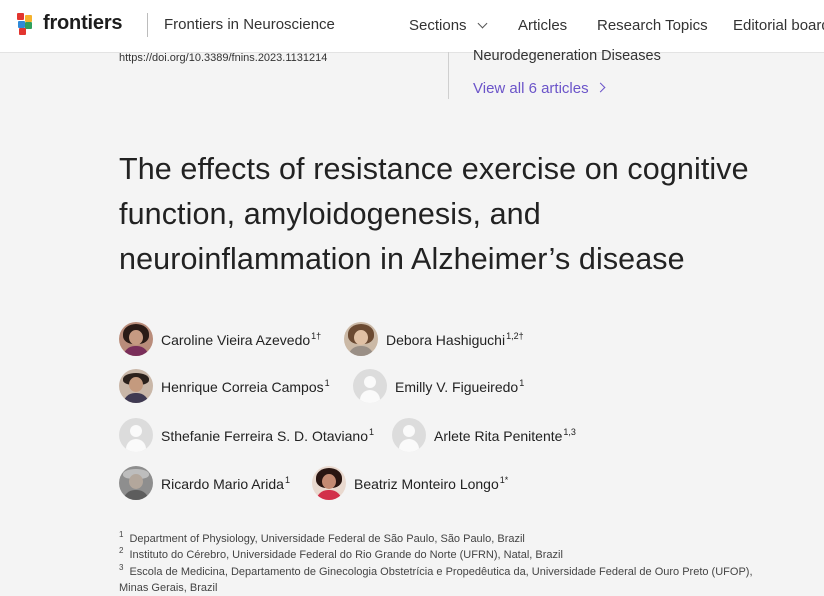 This screenshot has width=824, height=596. What do you see at coordinates (482, 23) in the screenshot?
I see `chevron-down-icon` at bounding box center [482, 23].